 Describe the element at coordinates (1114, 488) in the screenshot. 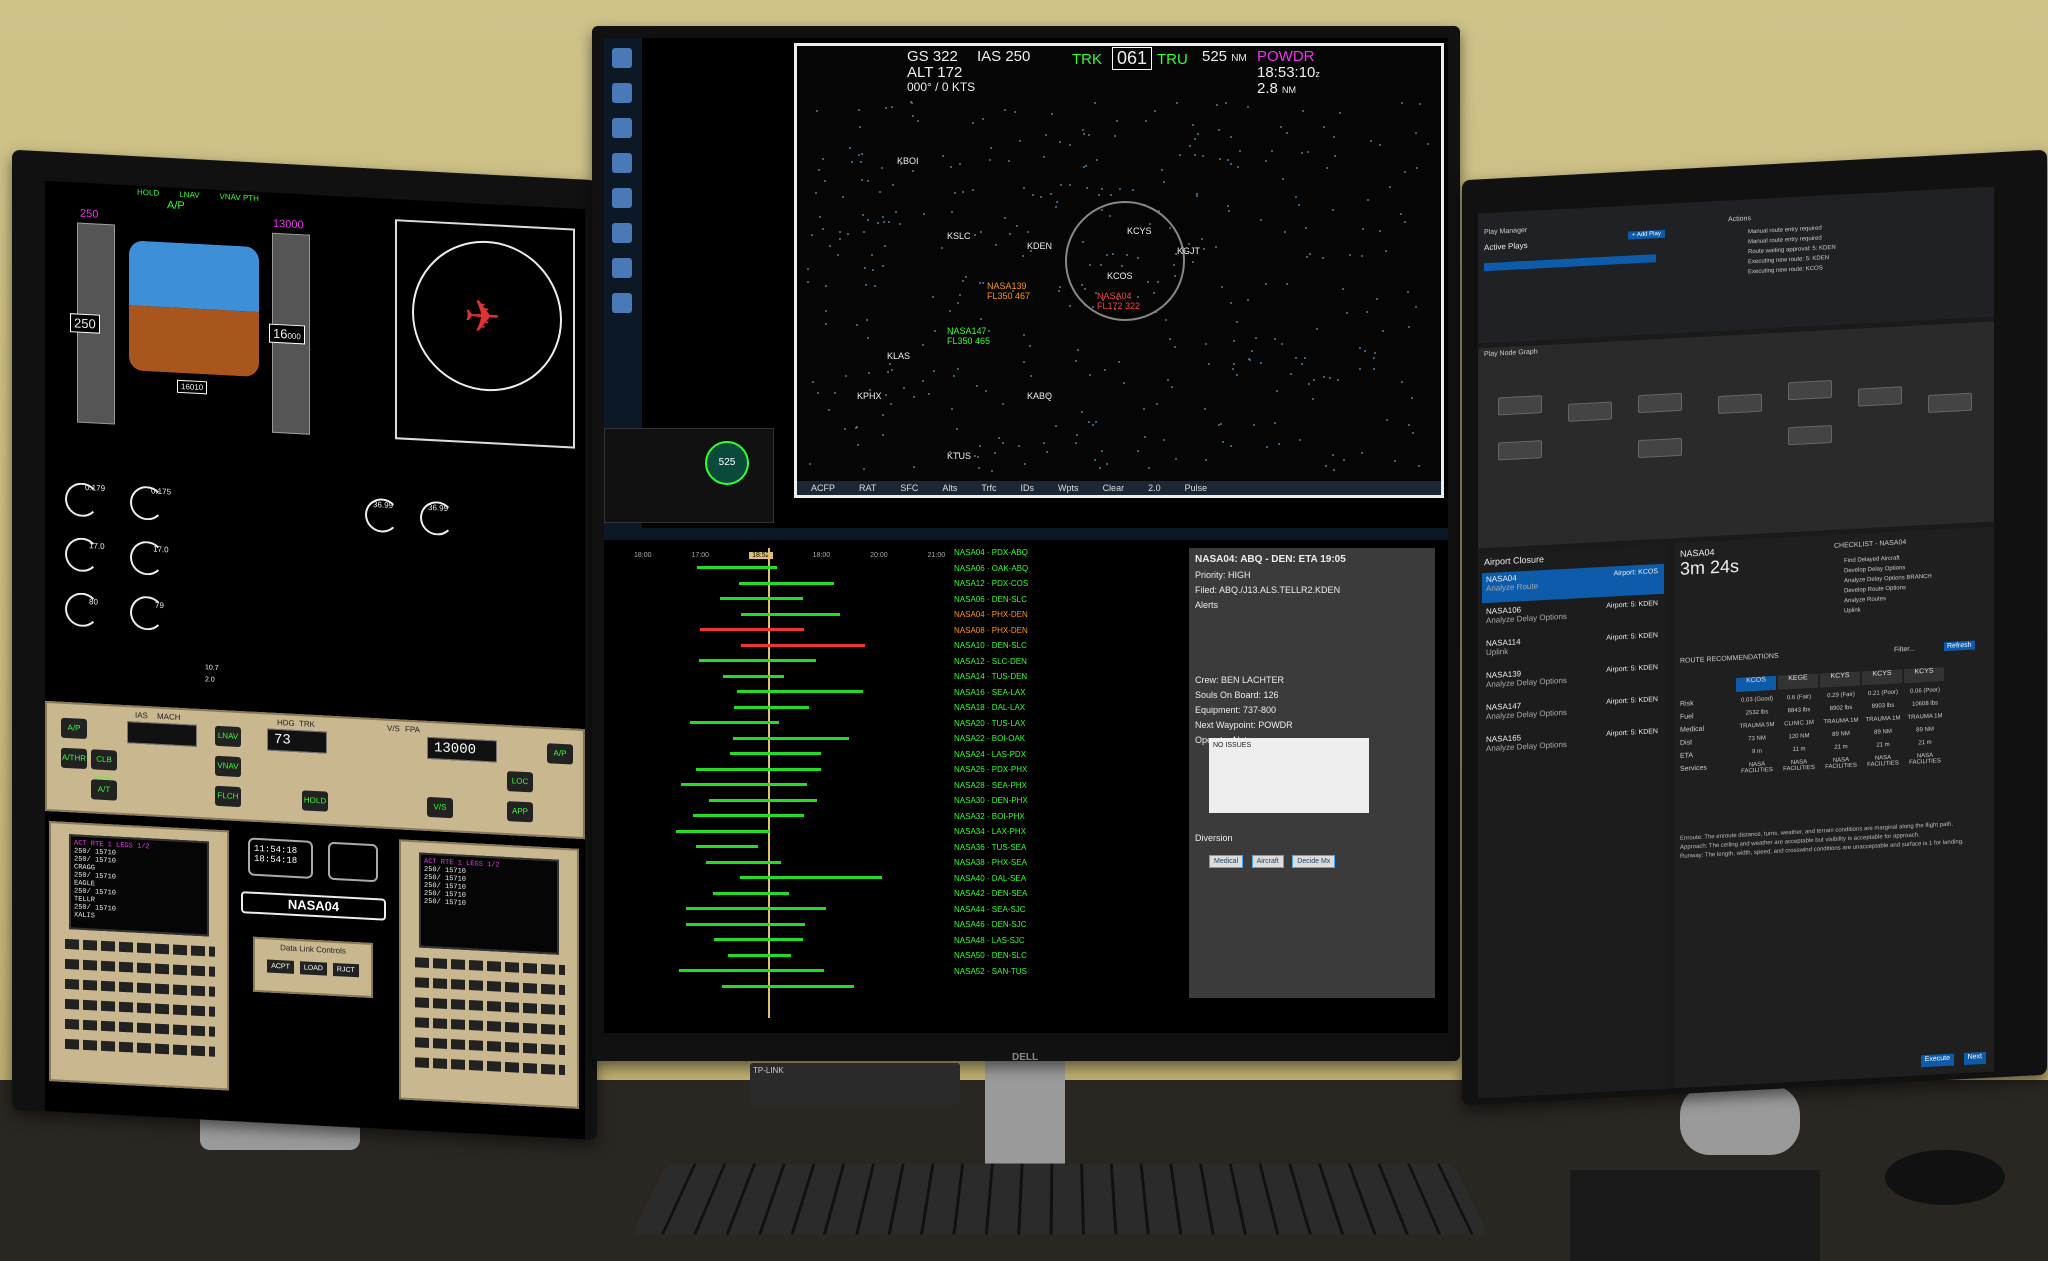

I see `toolbar-item: Clear` at that location.